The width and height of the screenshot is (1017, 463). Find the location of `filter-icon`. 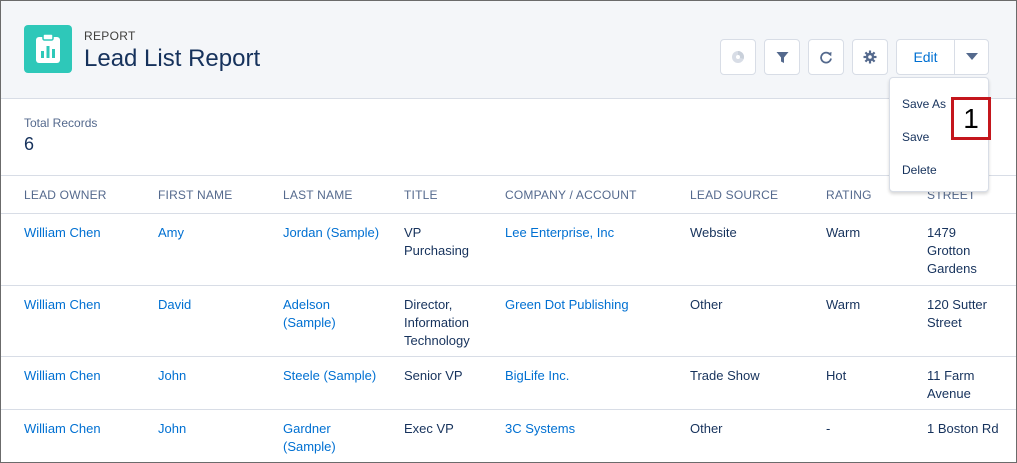

filter-icon is located at coordinates (782, 57).